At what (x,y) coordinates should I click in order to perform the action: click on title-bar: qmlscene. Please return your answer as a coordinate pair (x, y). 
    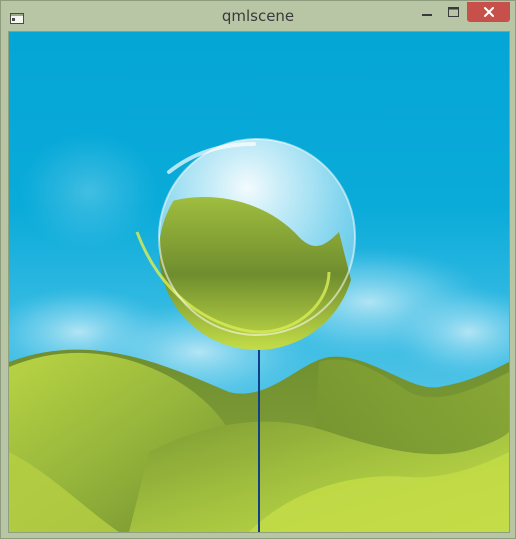
    Looking at the image, I should click on (258, 16).